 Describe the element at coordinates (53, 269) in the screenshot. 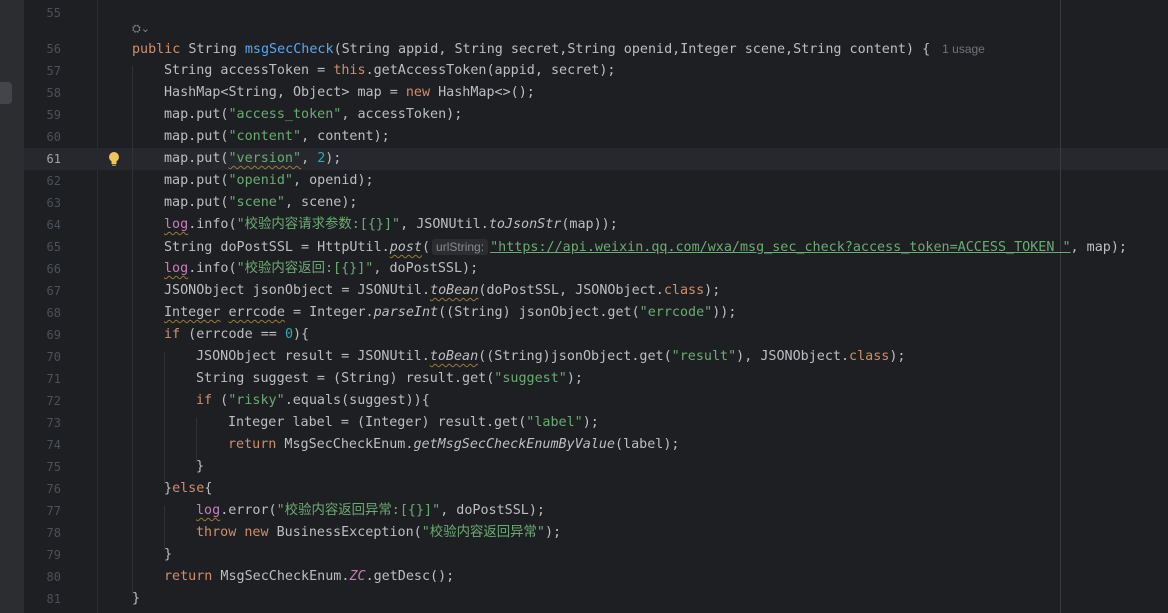

I see `line-number: 66` at that location.